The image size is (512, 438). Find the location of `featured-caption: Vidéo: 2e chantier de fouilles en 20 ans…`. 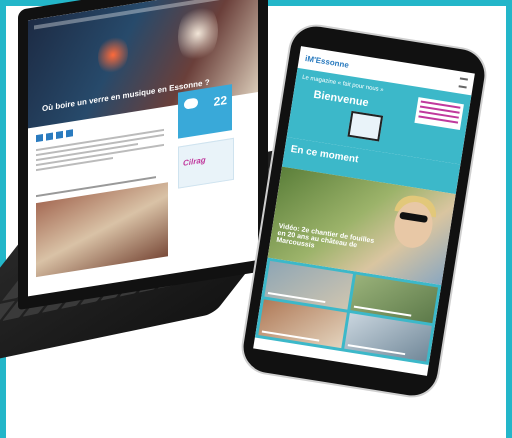

featured-caption: Vidéo: 2e chantier de fouilles en 20 ans… is located at coordinates (327, 241).